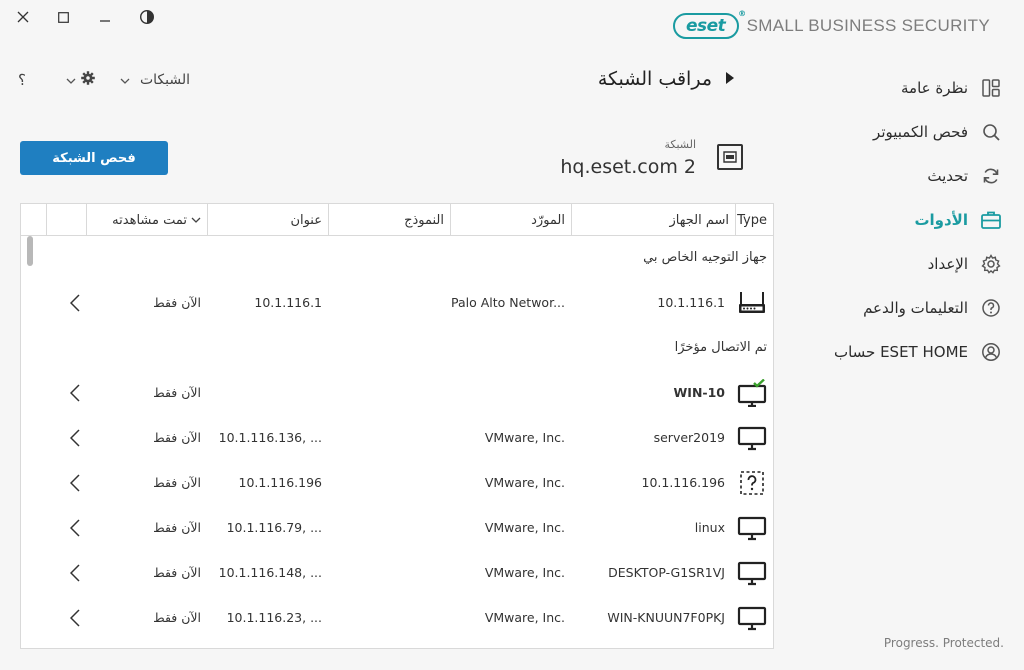 This screenshot has width=1024, height=670. I want to click on table-row: WIN-10 الآن فقط, so click(397, 392).